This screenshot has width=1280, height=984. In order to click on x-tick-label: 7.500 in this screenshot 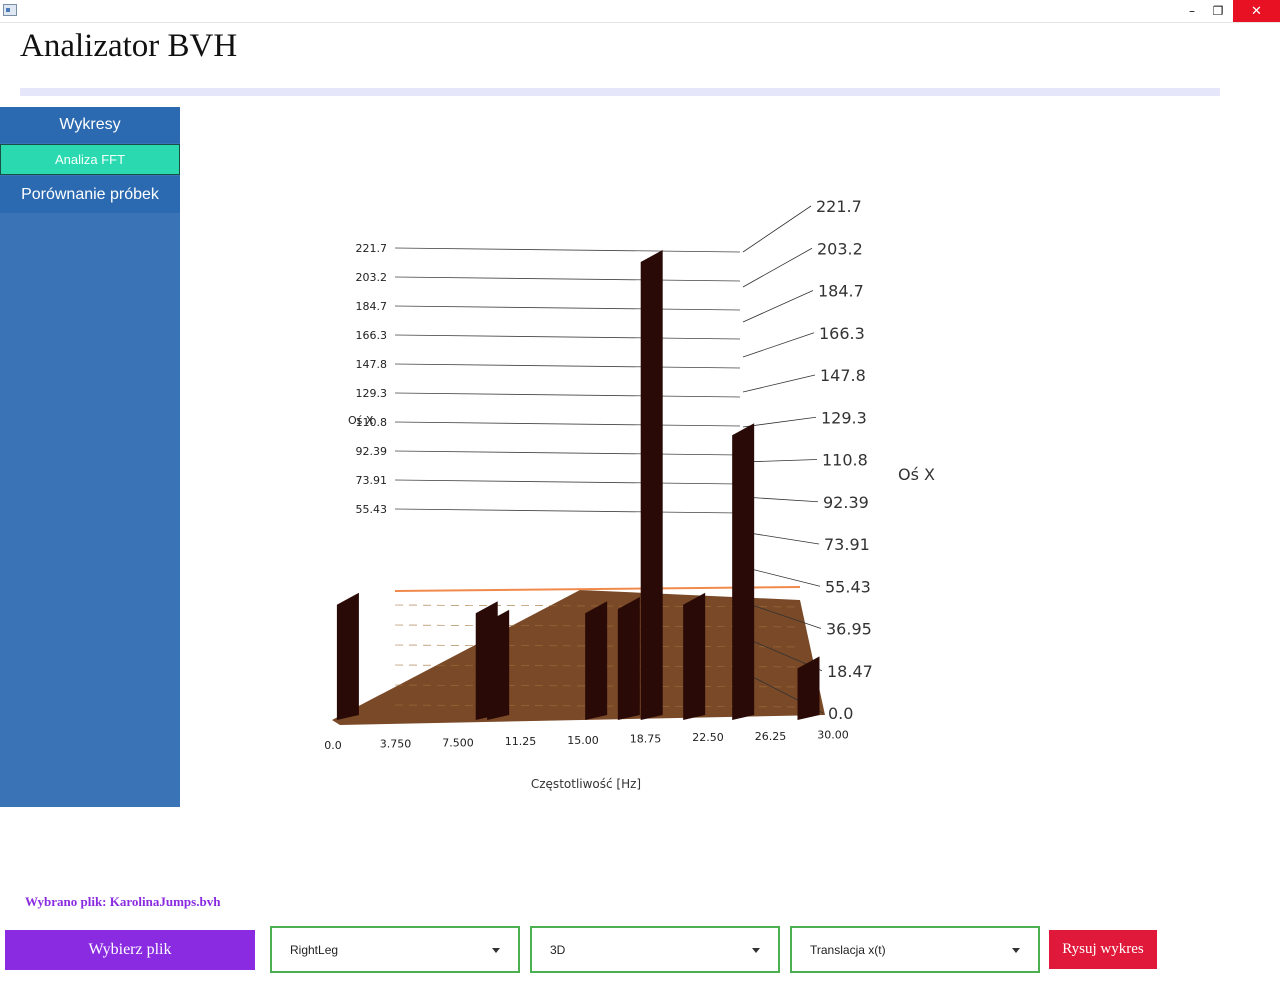, I will do `click(458, 742)`.